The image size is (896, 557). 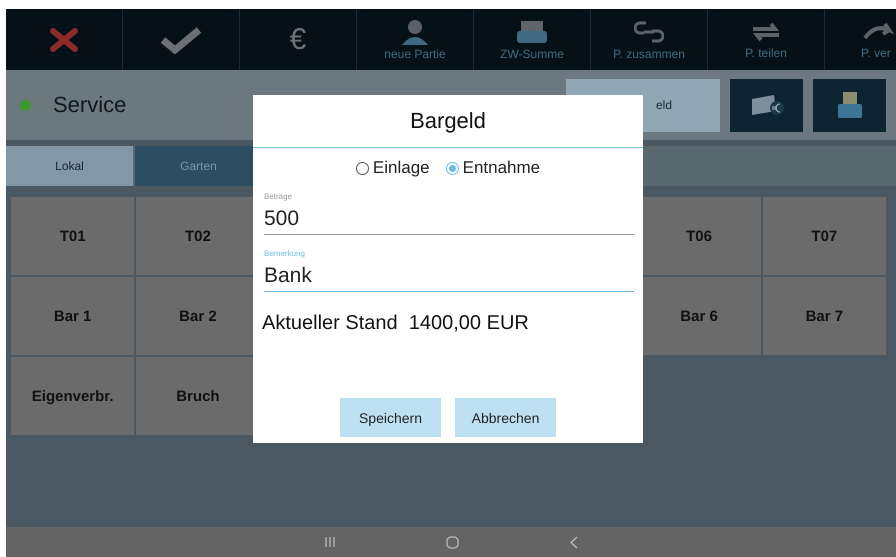 What do you see at coordinates (69, 166) in the screenshot?
I see `area-tab: Lokal` at bounding box center [69, 166].